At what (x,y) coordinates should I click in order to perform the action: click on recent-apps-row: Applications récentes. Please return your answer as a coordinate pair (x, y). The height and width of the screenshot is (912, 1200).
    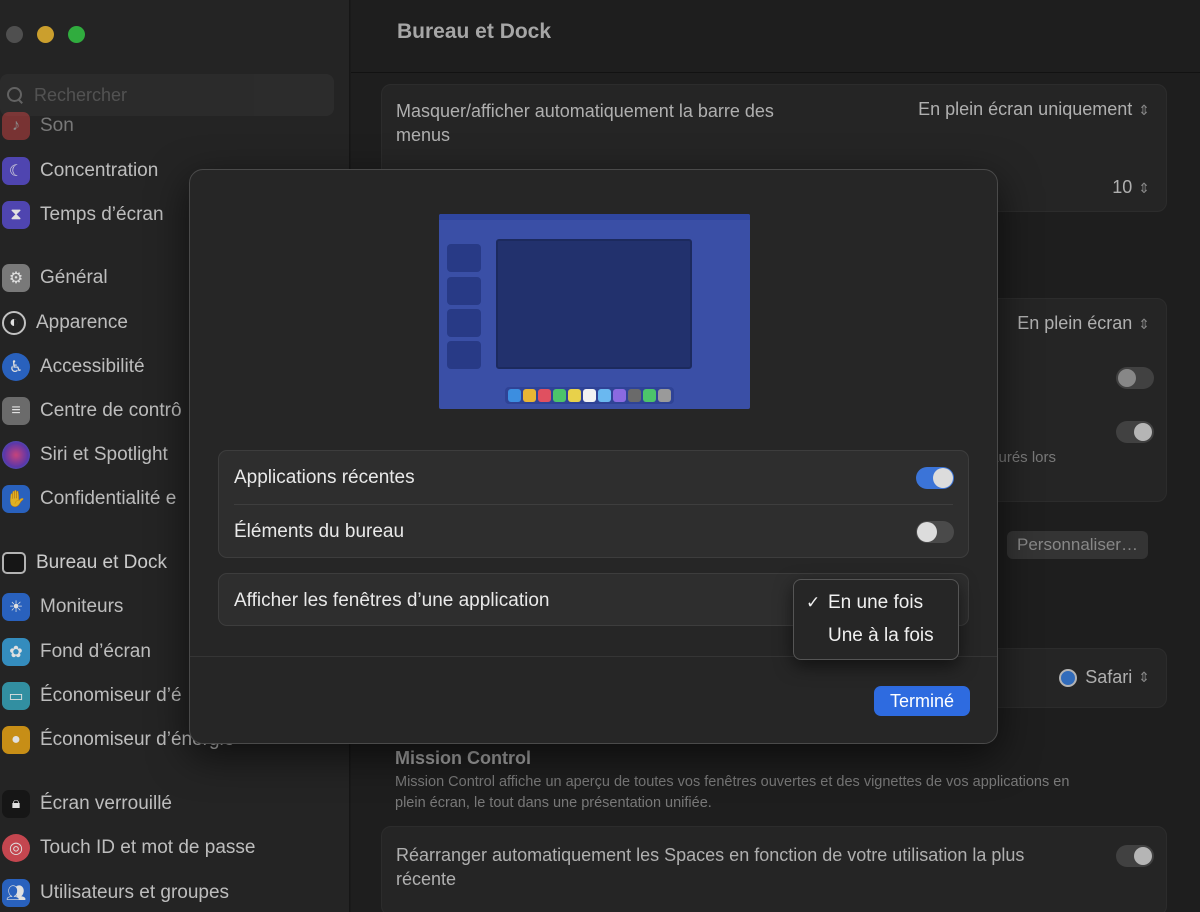
    Looking at the image, I should click on (593, 477).